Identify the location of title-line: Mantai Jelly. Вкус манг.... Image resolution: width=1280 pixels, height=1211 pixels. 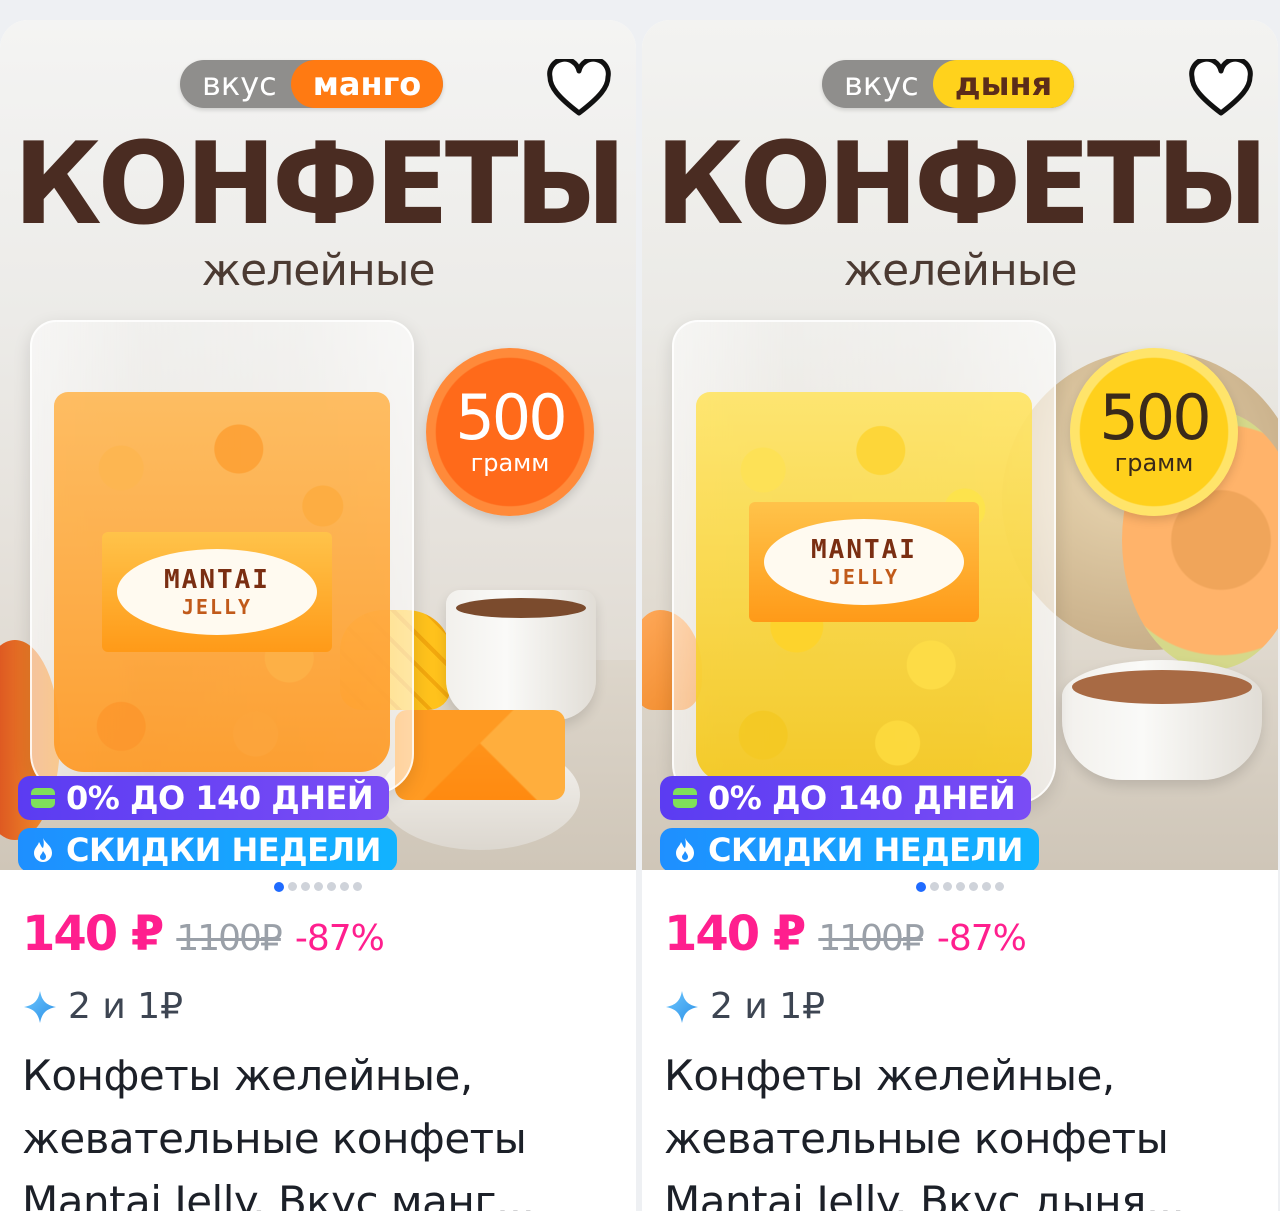
(278, 1194).